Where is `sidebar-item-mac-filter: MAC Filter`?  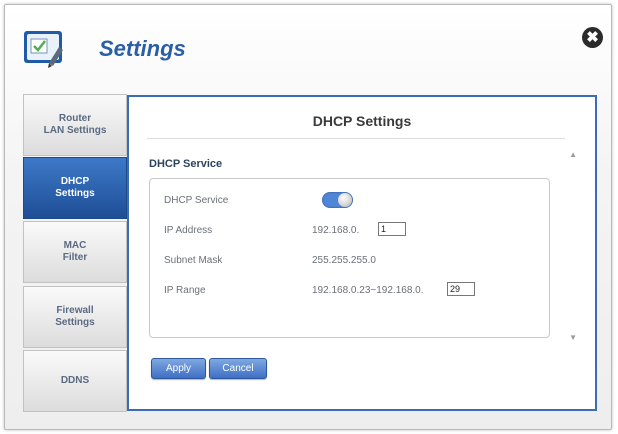 sidebar-item-mac-filter: MAC Filter is located at coordinates (75, 252).